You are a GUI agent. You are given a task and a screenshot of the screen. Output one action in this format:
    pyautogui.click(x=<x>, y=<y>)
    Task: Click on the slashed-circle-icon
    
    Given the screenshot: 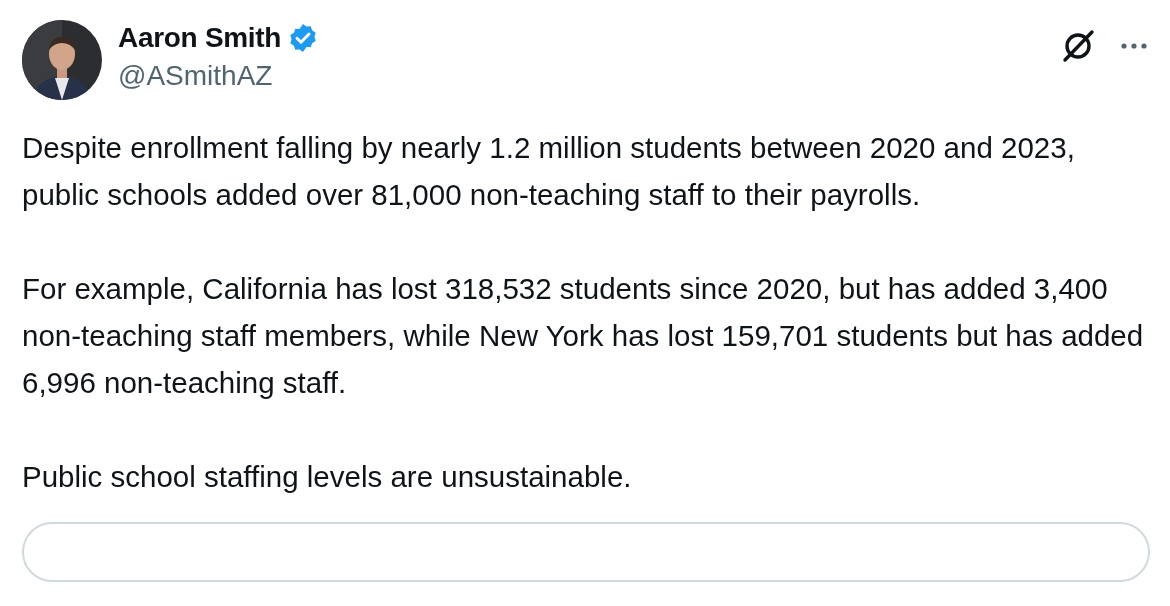 What is the action you would take?
    pyautogui.click(x=1078, y=46)
    